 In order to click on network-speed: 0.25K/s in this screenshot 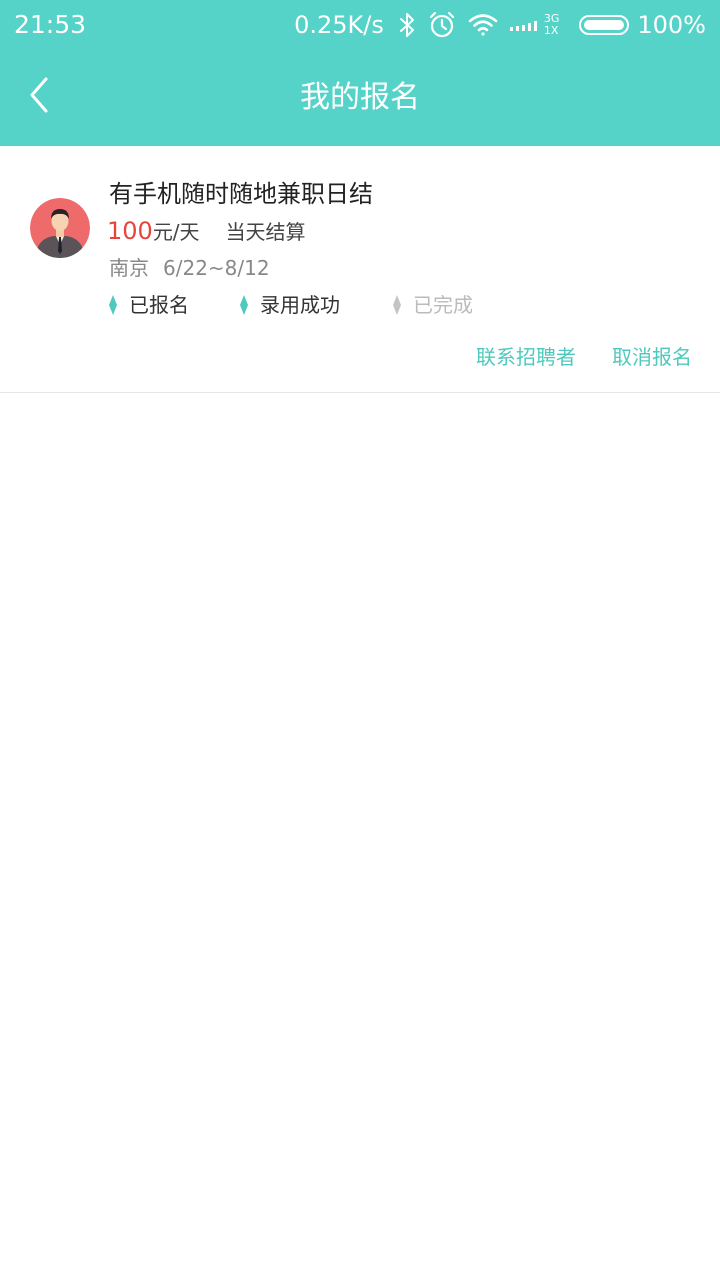, I will do `click(339, 25)`.